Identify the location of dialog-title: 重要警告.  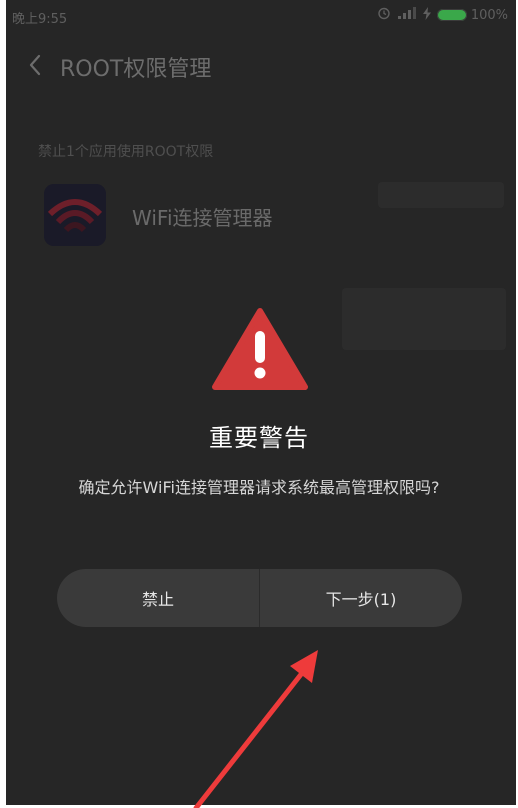
(259, 438).